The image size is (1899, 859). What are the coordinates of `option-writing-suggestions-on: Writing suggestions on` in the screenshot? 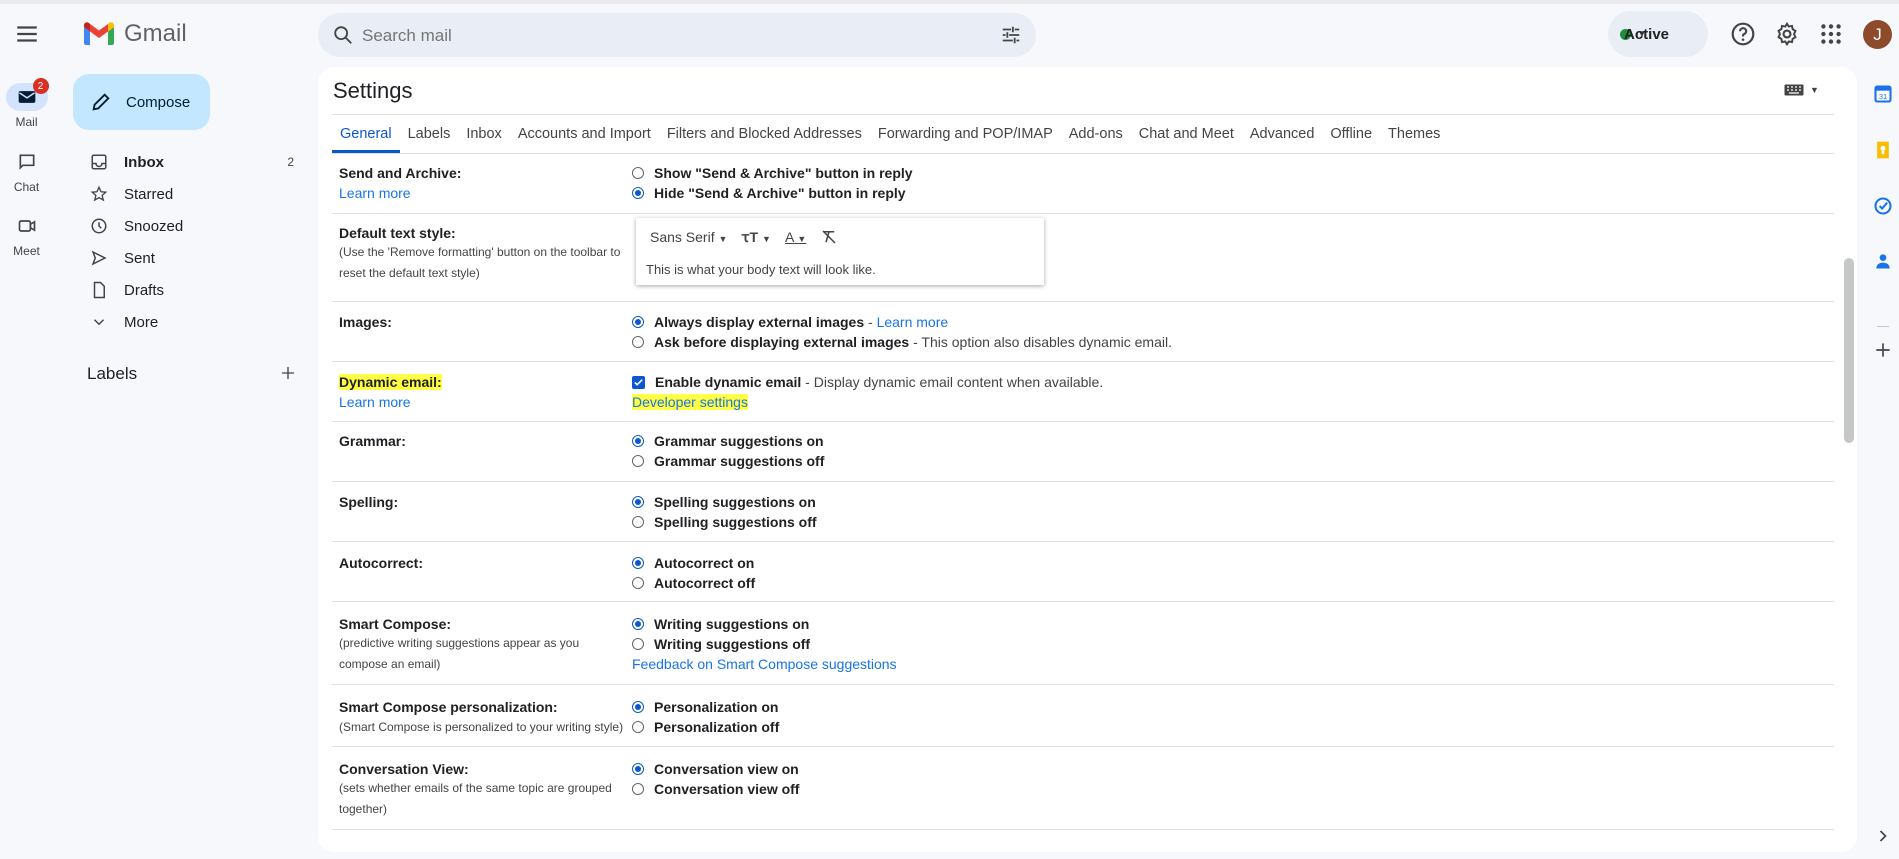 It's located at (720, 624).